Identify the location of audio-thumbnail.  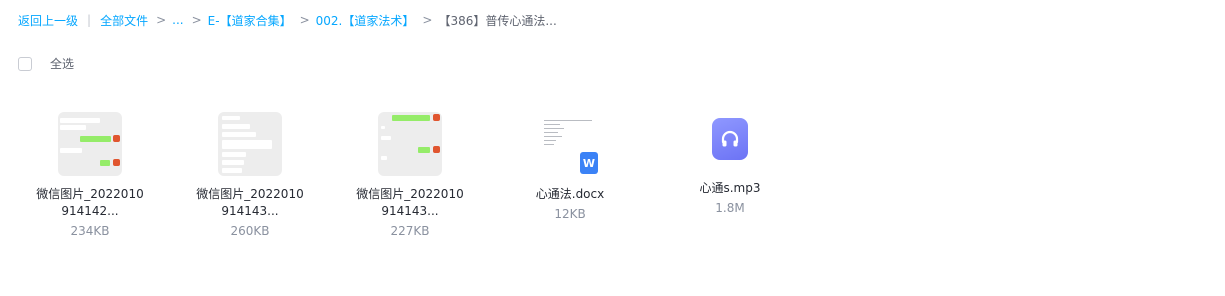
(730, 142).